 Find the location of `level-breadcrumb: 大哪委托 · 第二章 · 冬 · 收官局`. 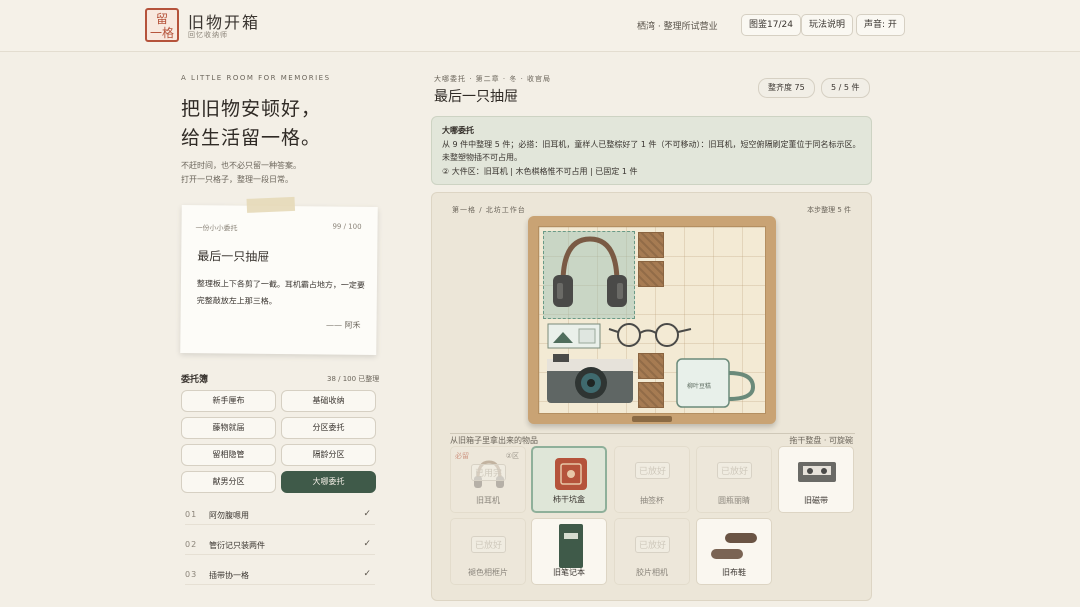

level-breadcrumb: 大哪委托 · 第二章 · 冬 · 收官局 is located at coordinates (493, 79).